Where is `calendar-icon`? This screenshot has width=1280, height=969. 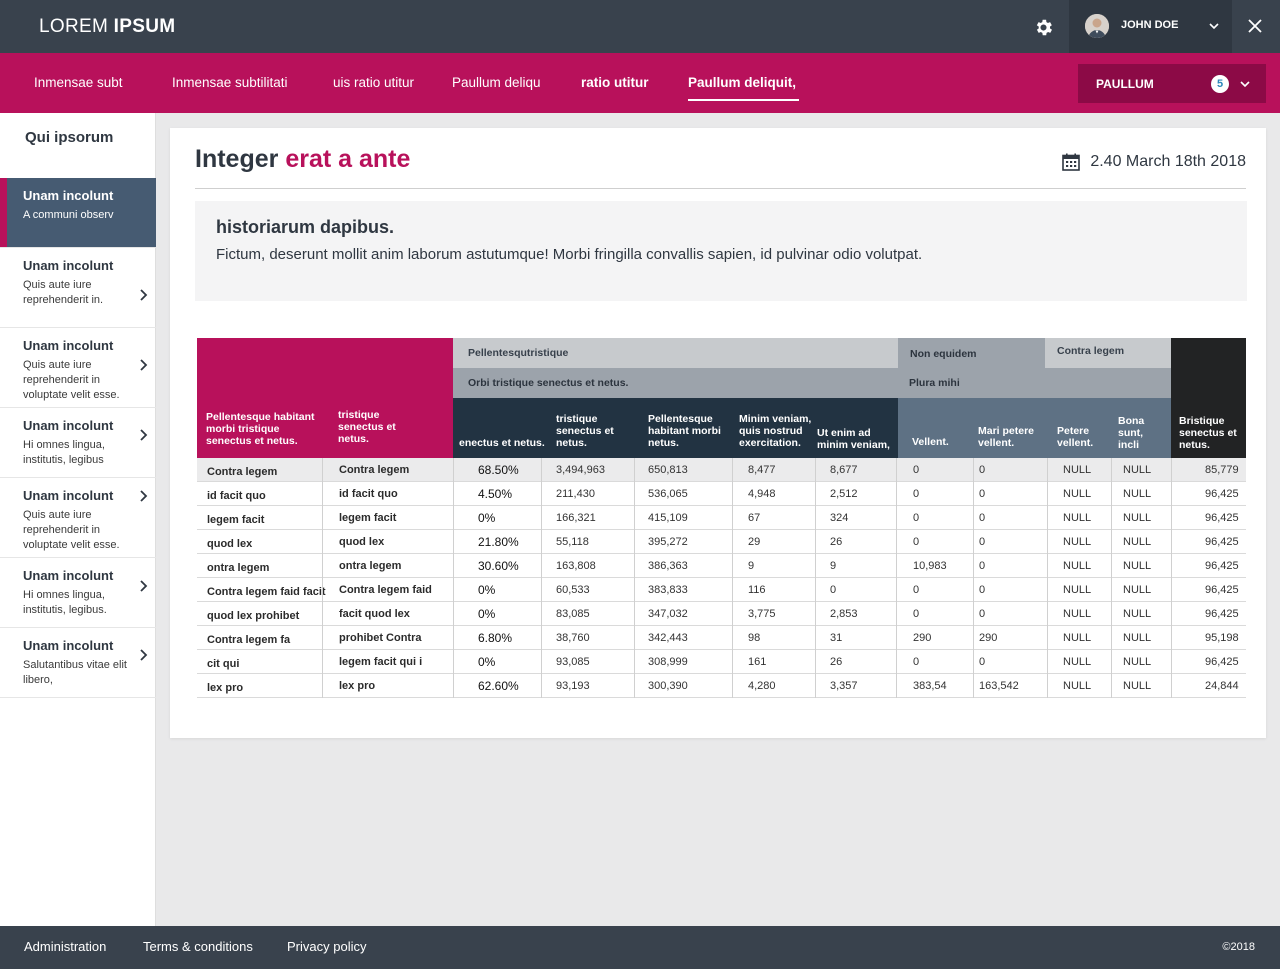 calendar-icon is located at coordinates (1071, 162).